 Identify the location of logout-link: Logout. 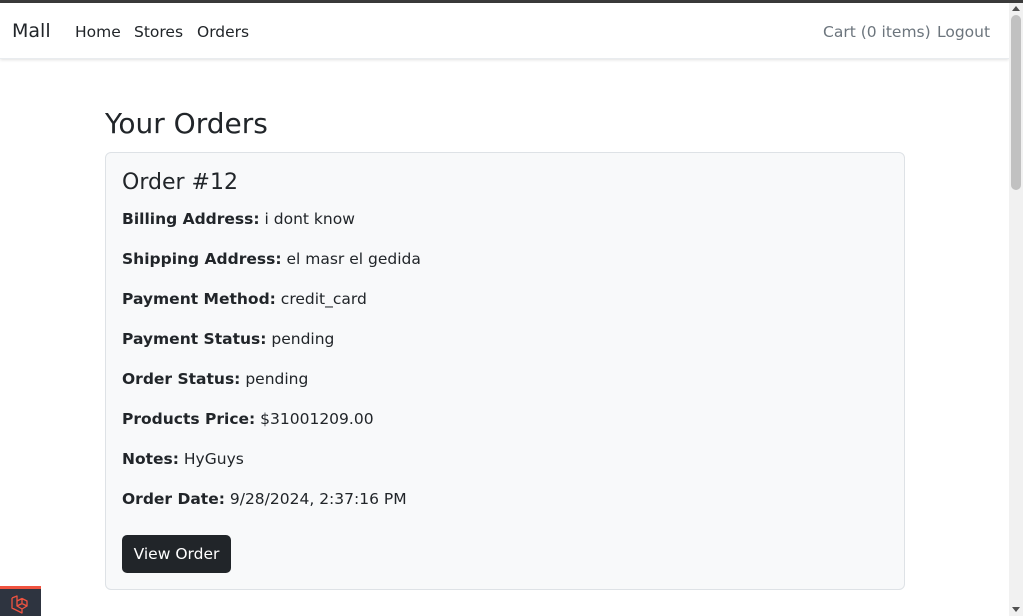
(963, 32).